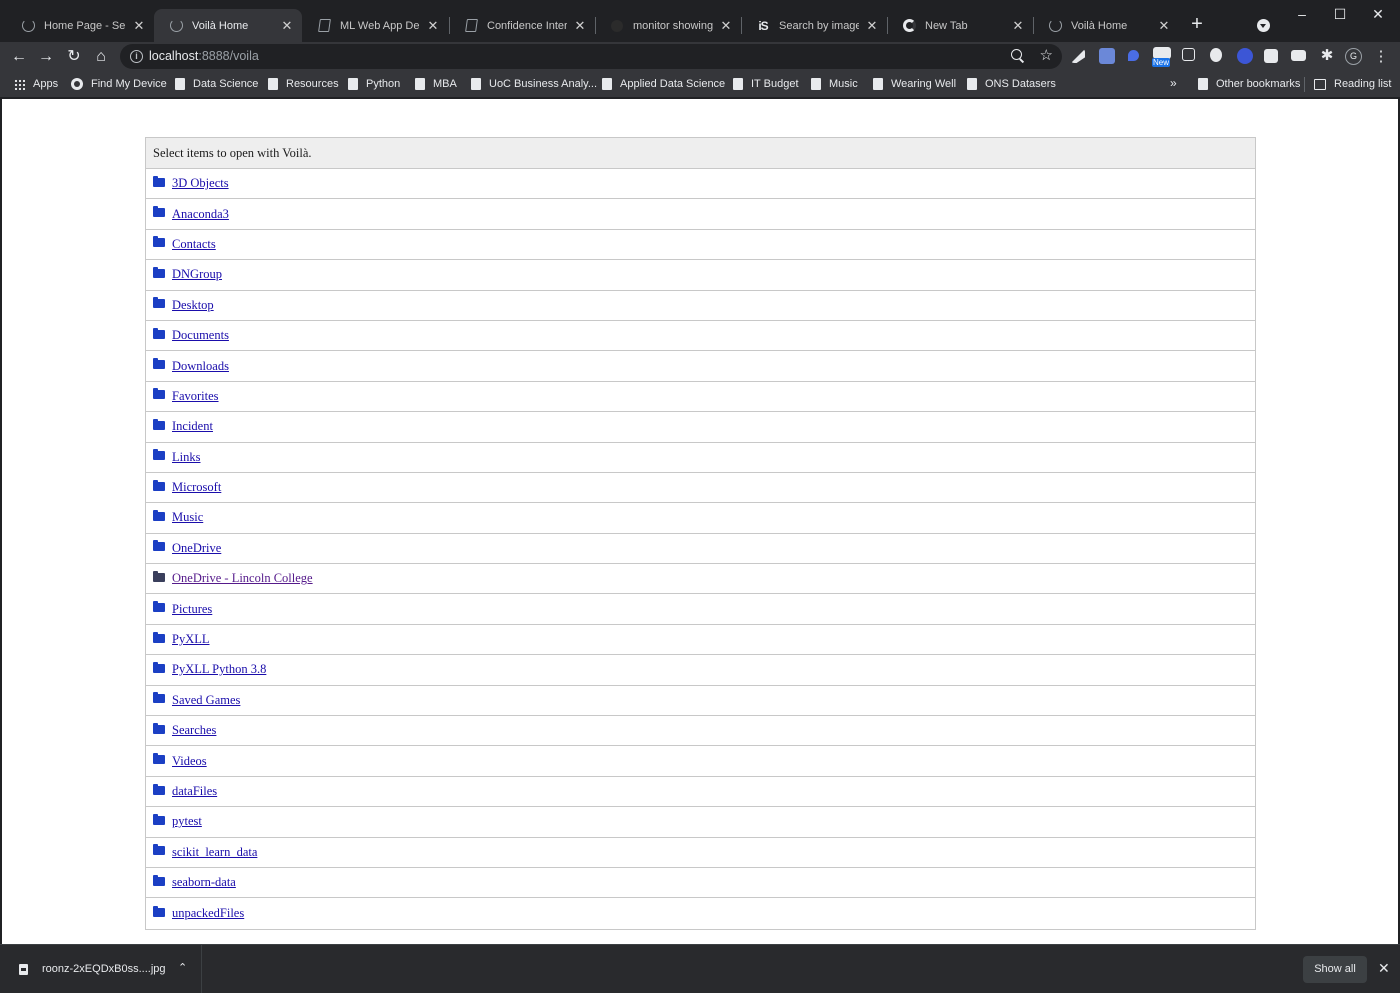  I want to click on extension-sync-icon, so click(1107, 56).